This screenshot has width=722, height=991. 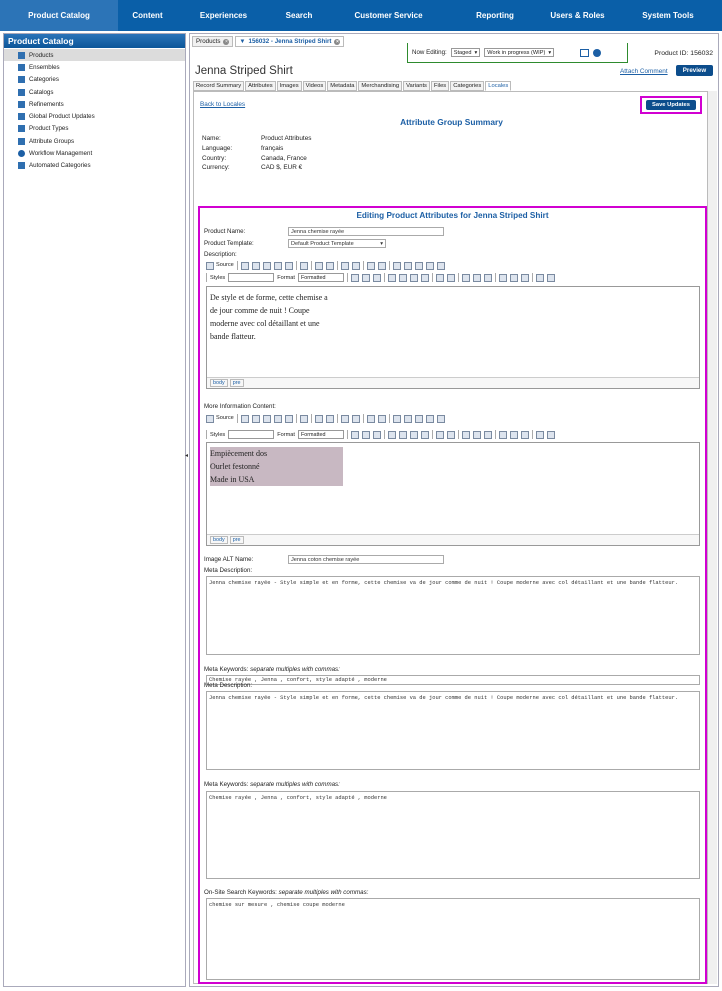 I want to click on tab-products: Products ×, so click(x=213, y=41).